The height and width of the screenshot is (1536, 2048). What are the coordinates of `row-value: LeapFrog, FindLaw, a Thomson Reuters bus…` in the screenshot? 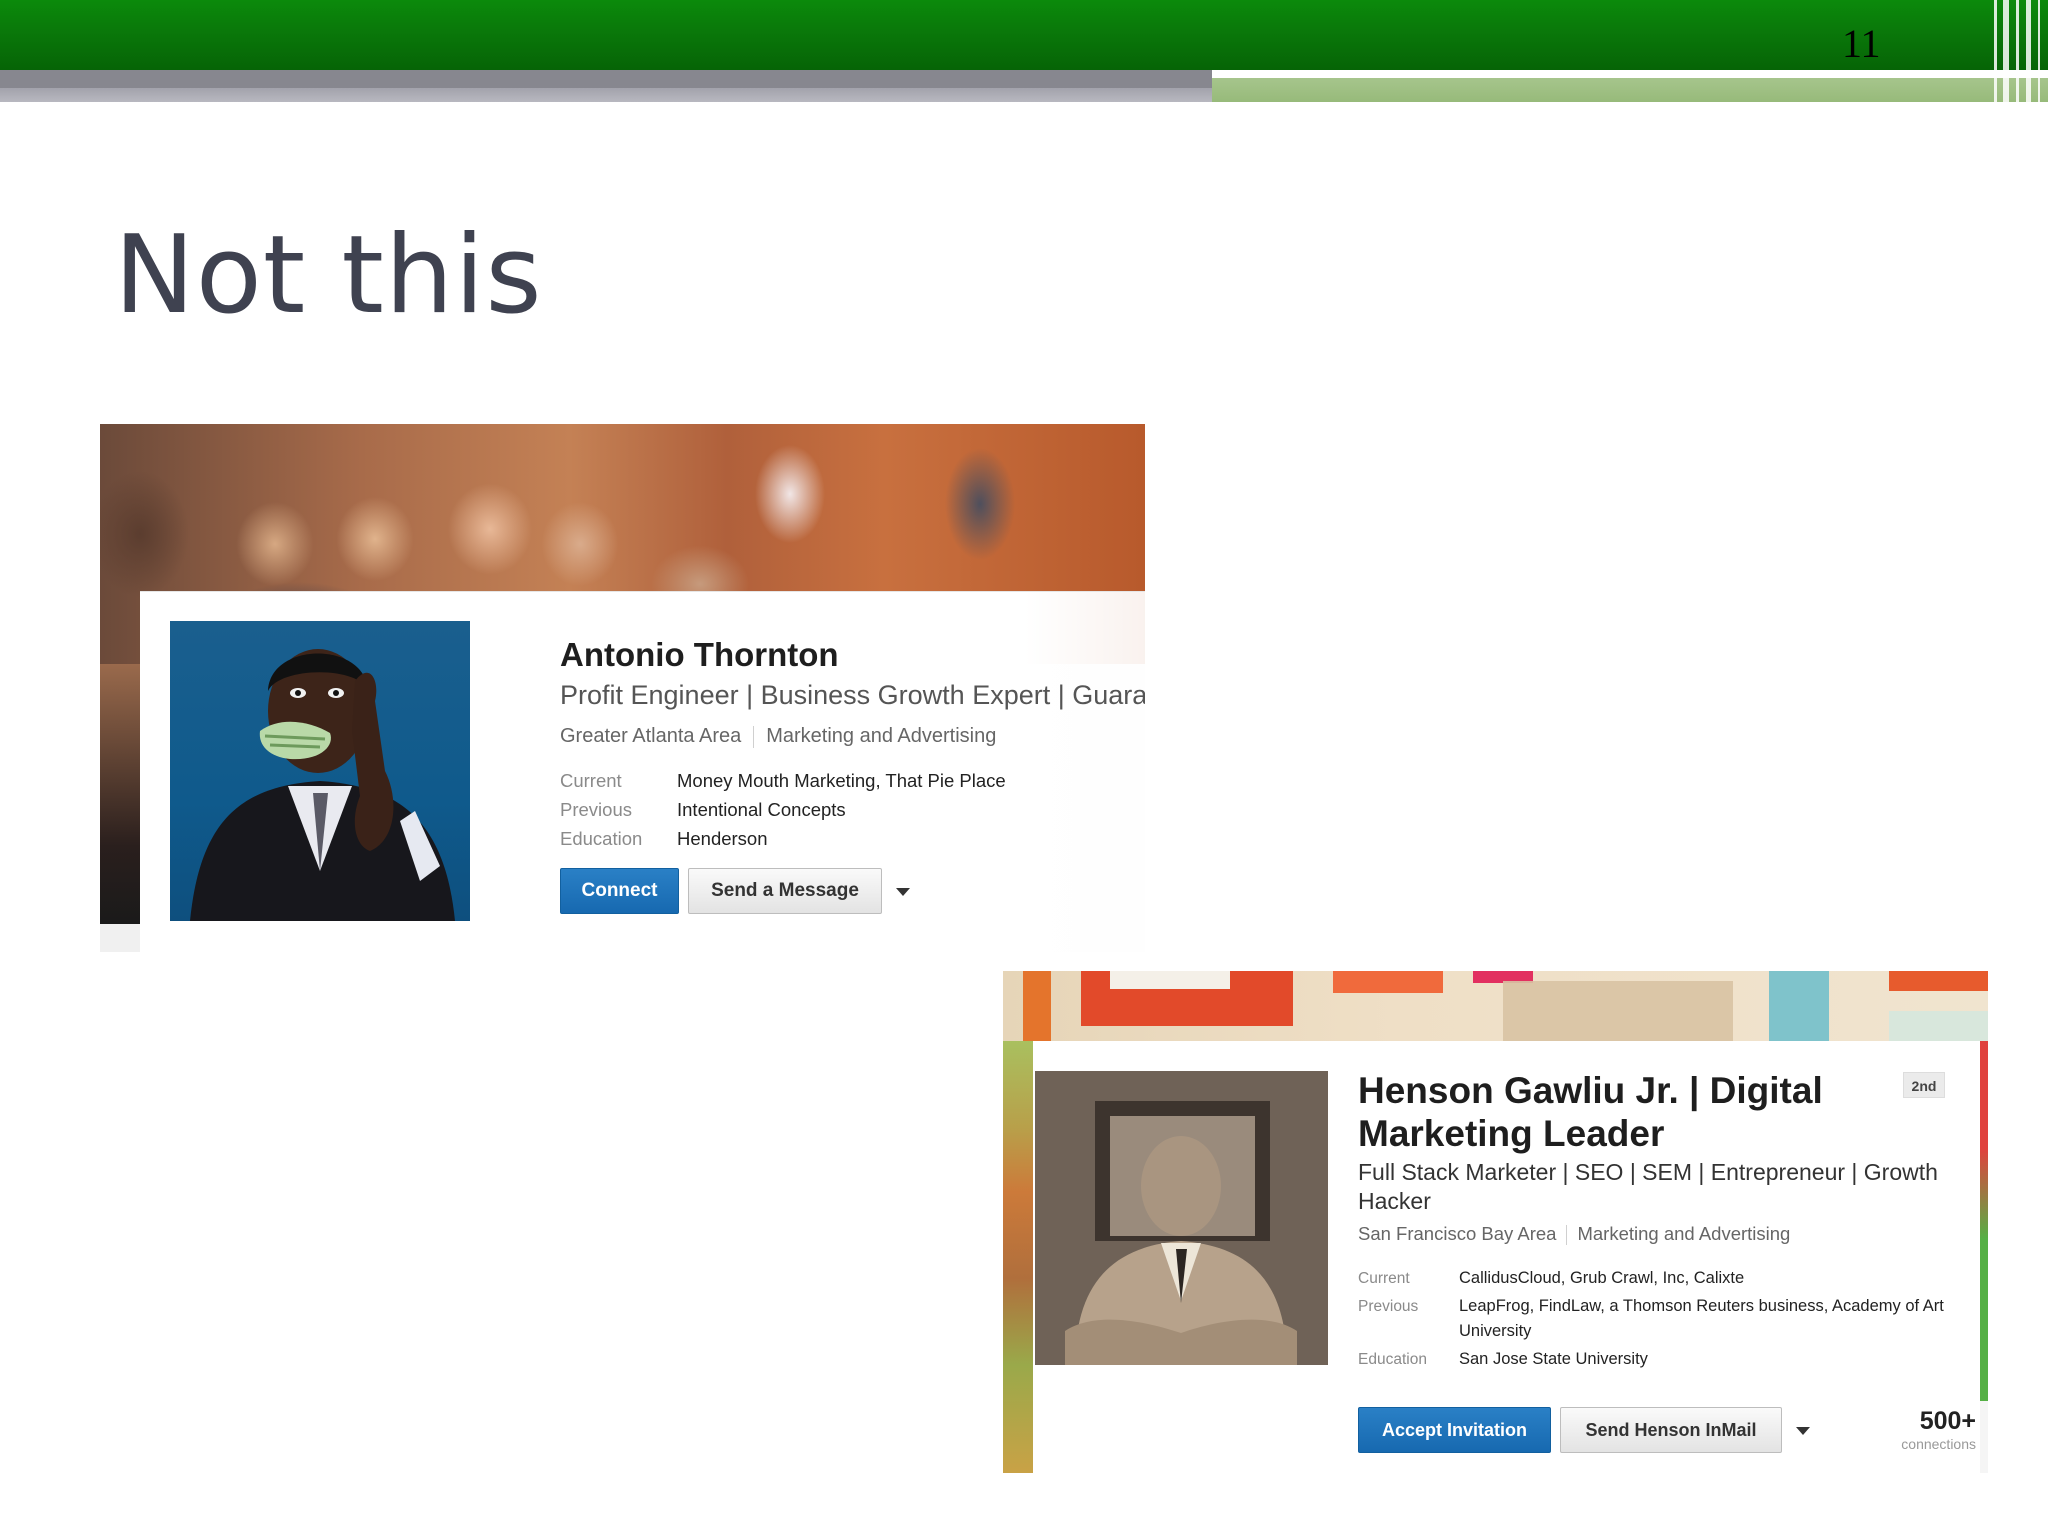 It's located at (1709, 1319).